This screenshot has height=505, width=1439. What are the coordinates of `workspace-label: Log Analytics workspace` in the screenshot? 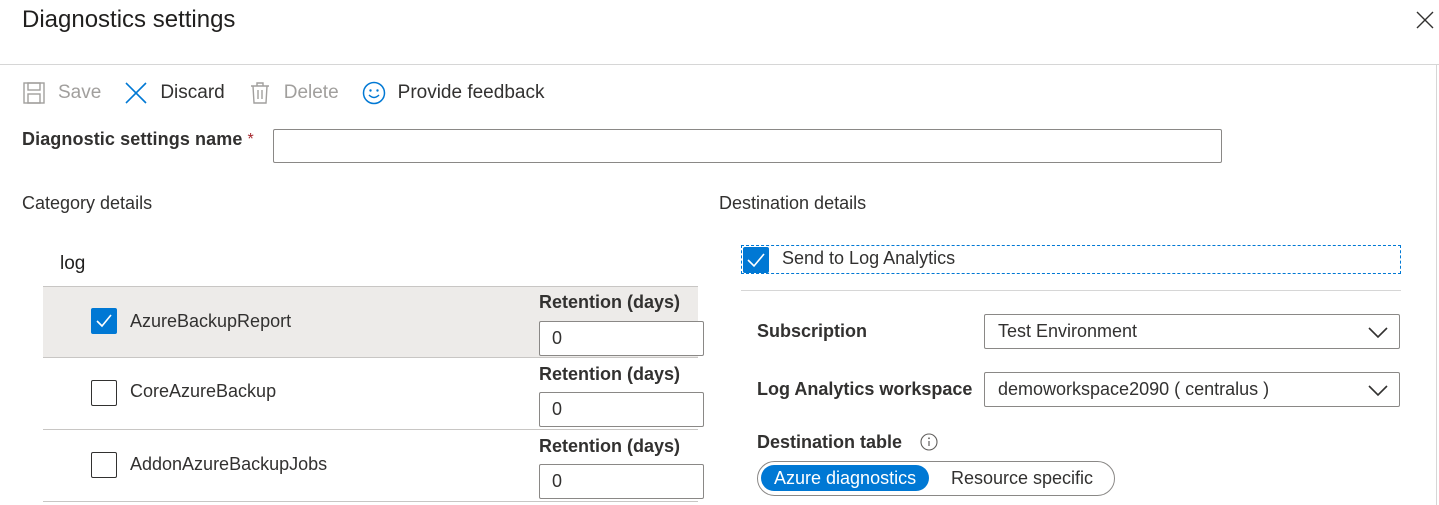 It's located at (865, 389).